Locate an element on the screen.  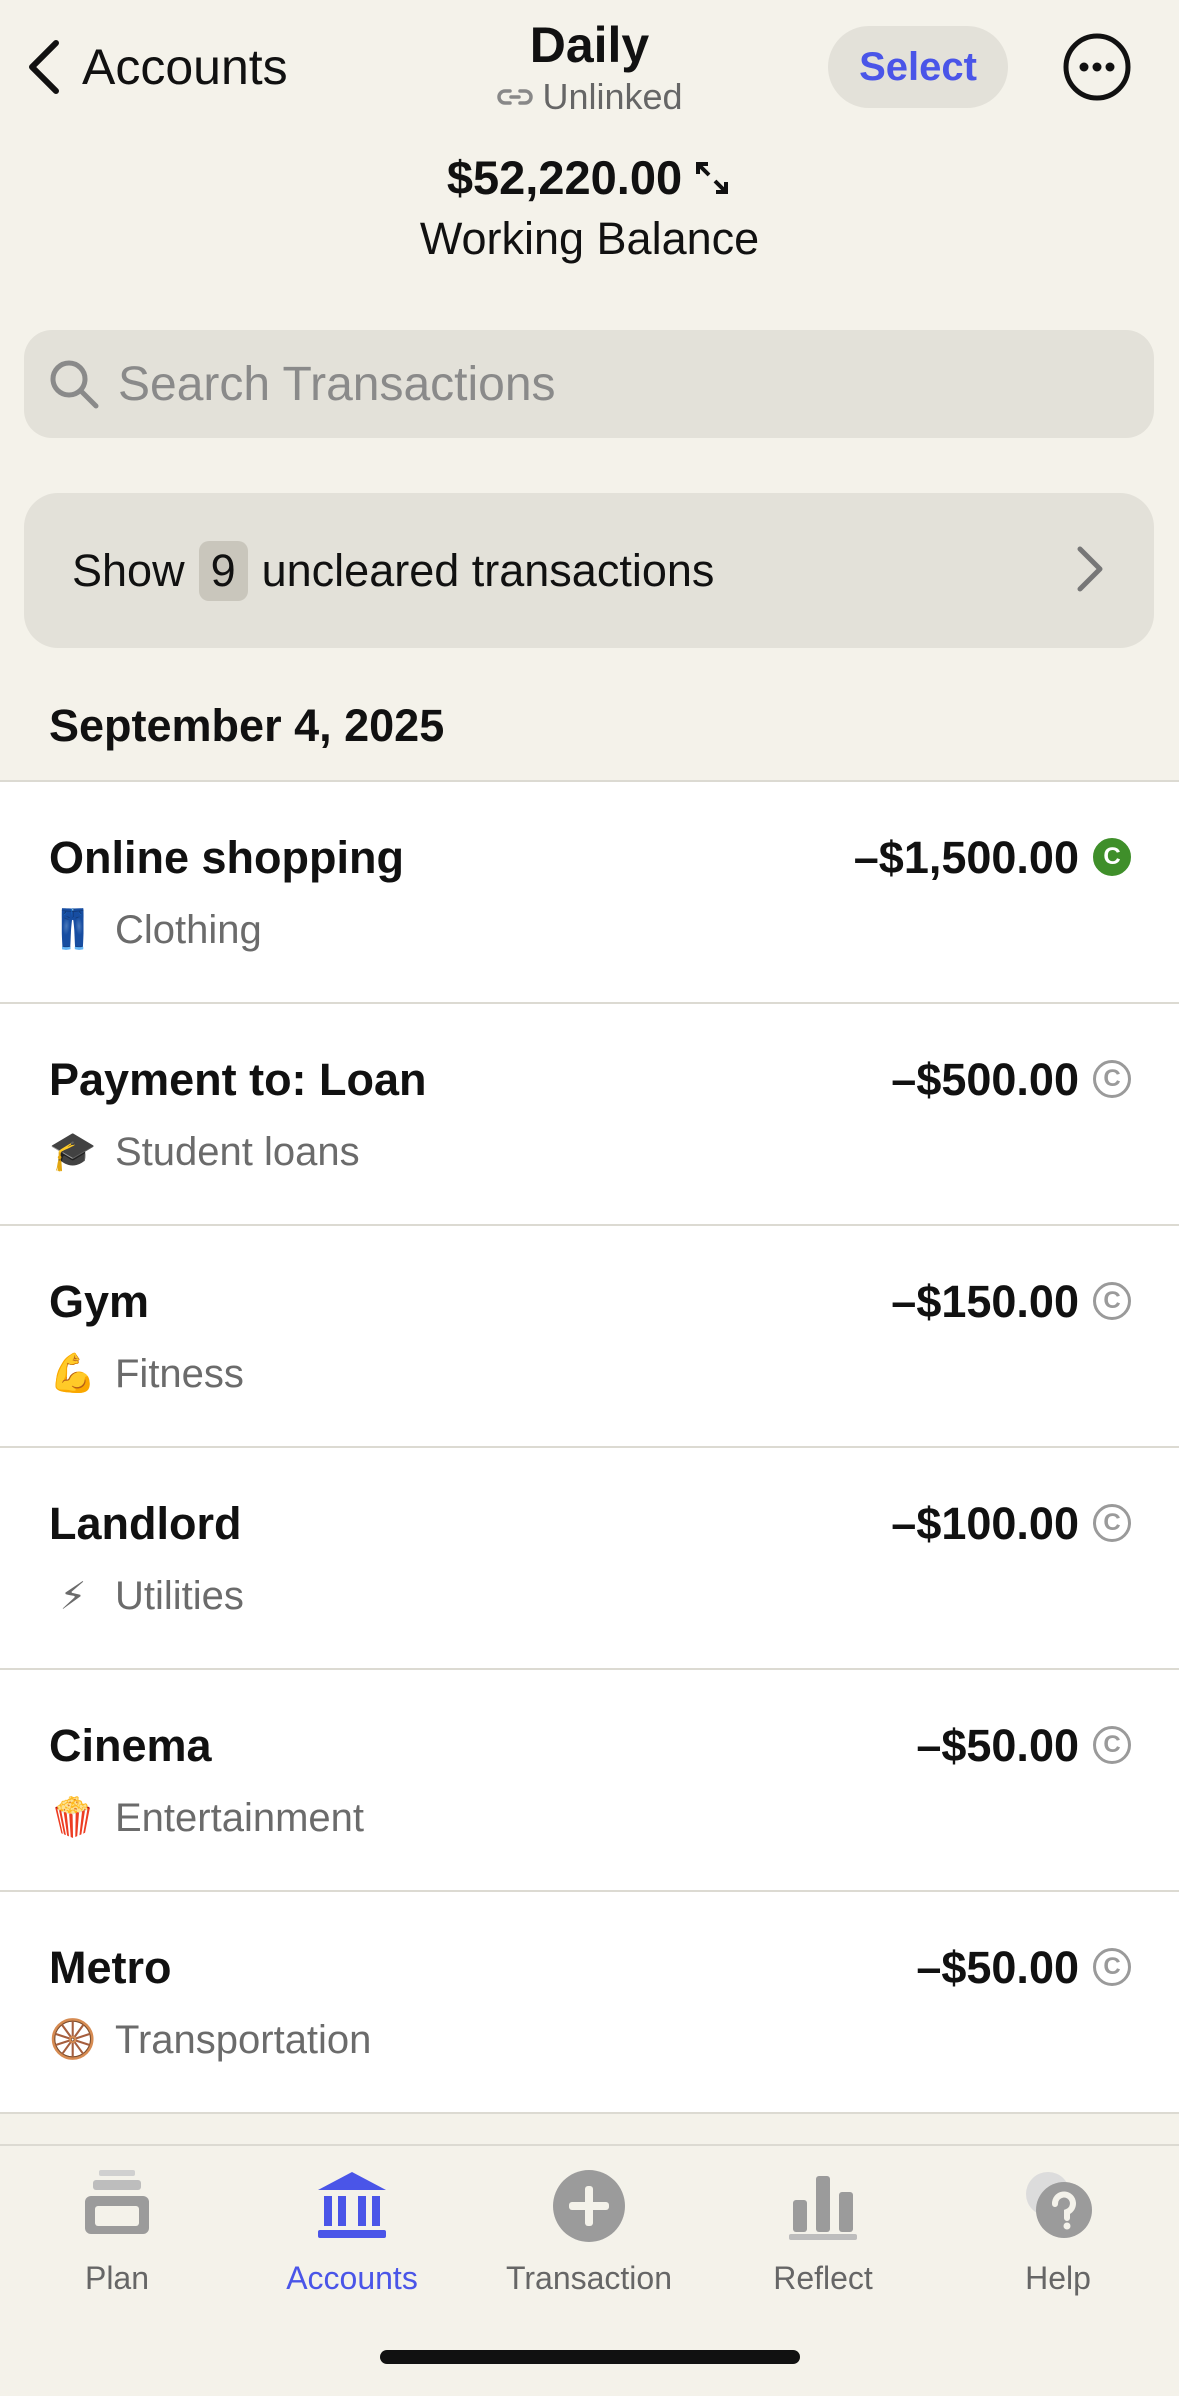
tab-label: Plan is located at coordinates (117, 2278).